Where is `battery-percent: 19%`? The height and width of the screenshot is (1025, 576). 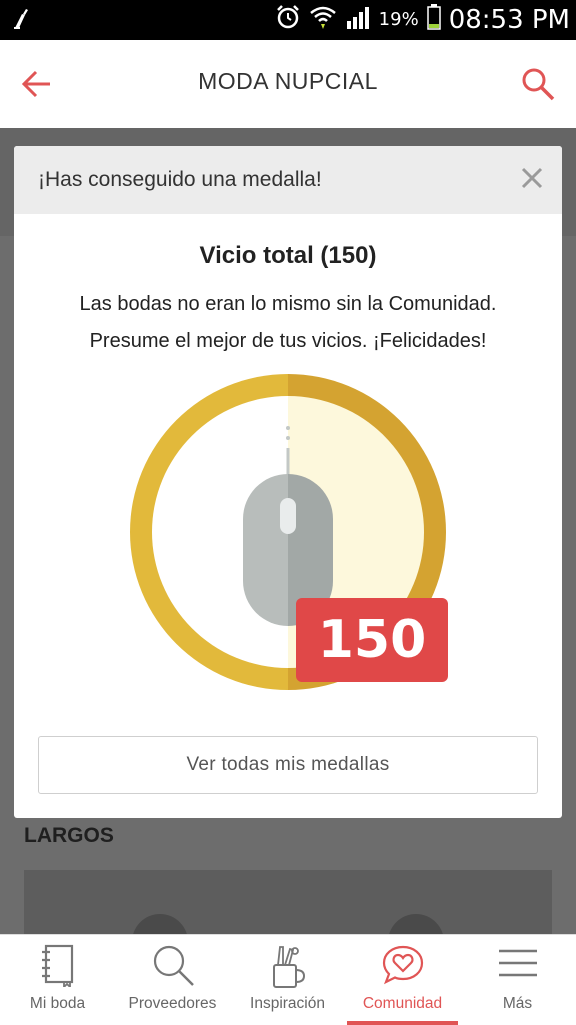
battery-percent: 19% is located at coordinates (398, 19).